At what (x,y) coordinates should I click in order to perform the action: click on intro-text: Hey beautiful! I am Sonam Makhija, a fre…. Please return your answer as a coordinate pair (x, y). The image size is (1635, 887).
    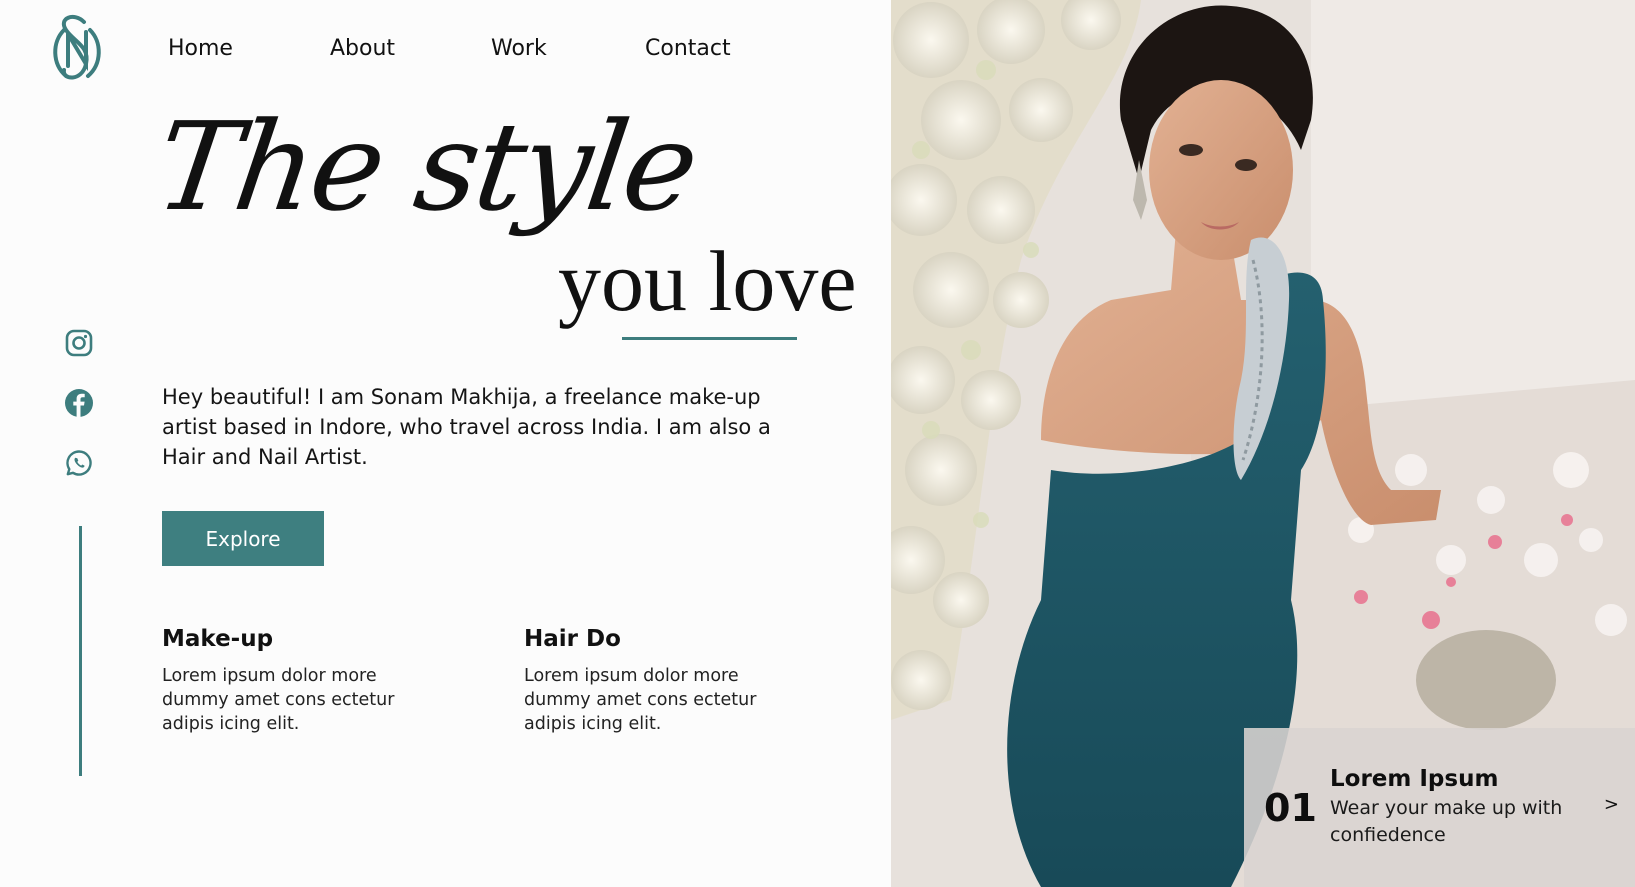
    Looking at the image, I should click on (466, 427).